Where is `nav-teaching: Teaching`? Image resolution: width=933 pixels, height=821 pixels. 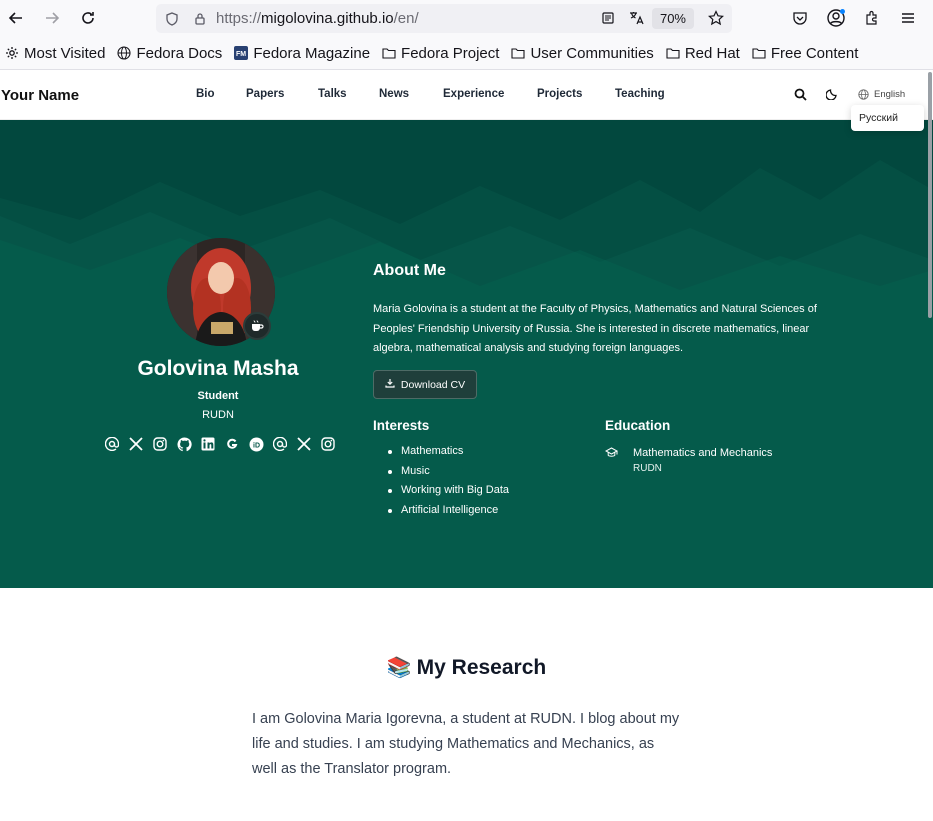 nav-teaching: Teaching is located at coordinates (640, 94).